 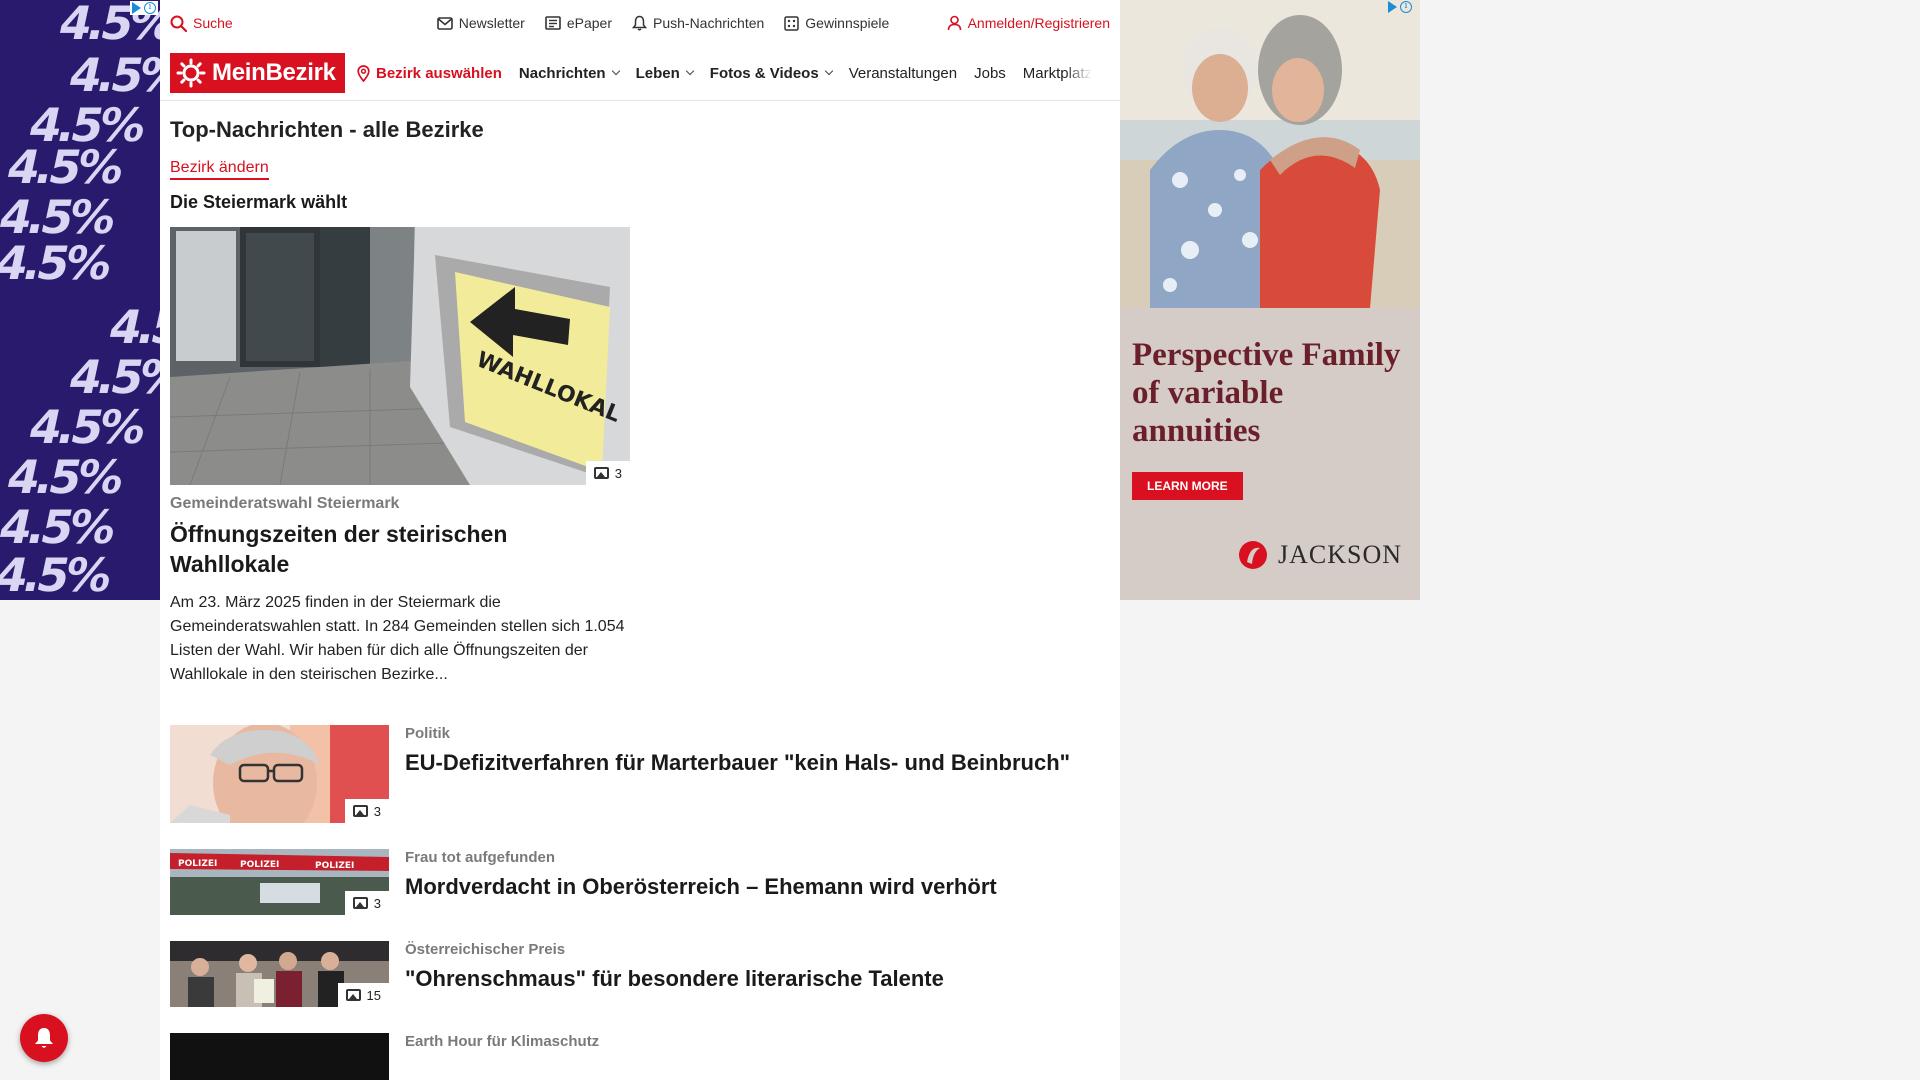 What do you see at coordinates (847, 23) in the screenshot?
I see `contests-label: Gewinnspiele` at bounding box center [847, 23].